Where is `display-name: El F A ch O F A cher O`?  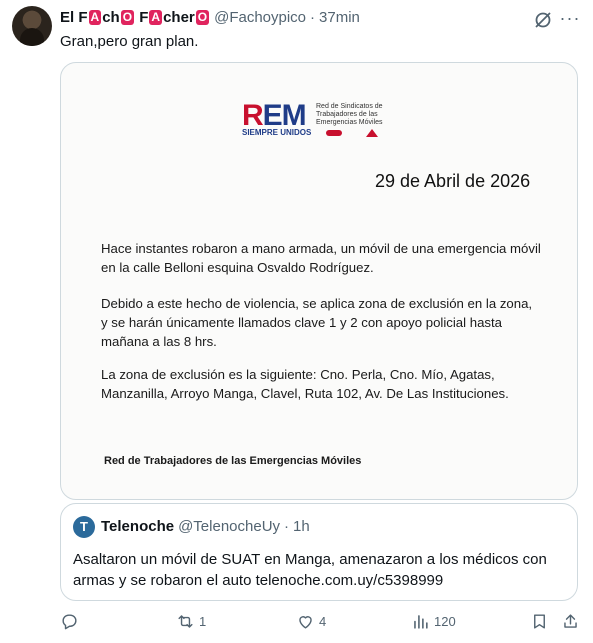
display-name: El F A ch O F A cher O is located at coordinates (135, 17).